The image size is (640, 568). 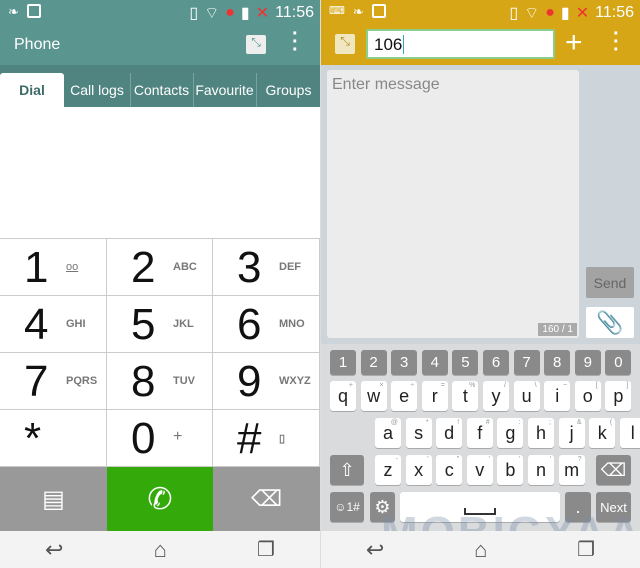 What do you see at coordinates (610, 322) in the screenshot?
I see `attach-button: 📎` at bounding box center [610, 322].